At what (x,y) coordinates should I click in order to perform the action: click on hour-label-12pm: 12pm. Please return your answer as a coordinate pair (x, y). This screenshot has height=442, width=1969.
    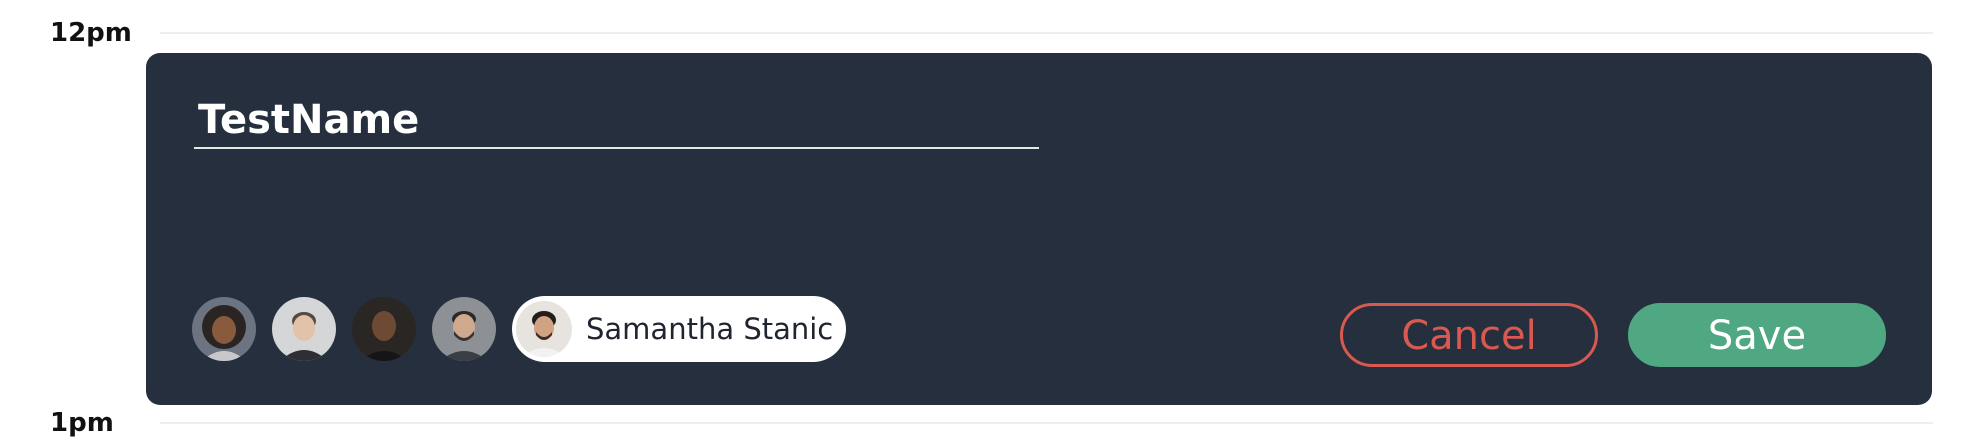
    Looking at the image, I should click on (91, 33).